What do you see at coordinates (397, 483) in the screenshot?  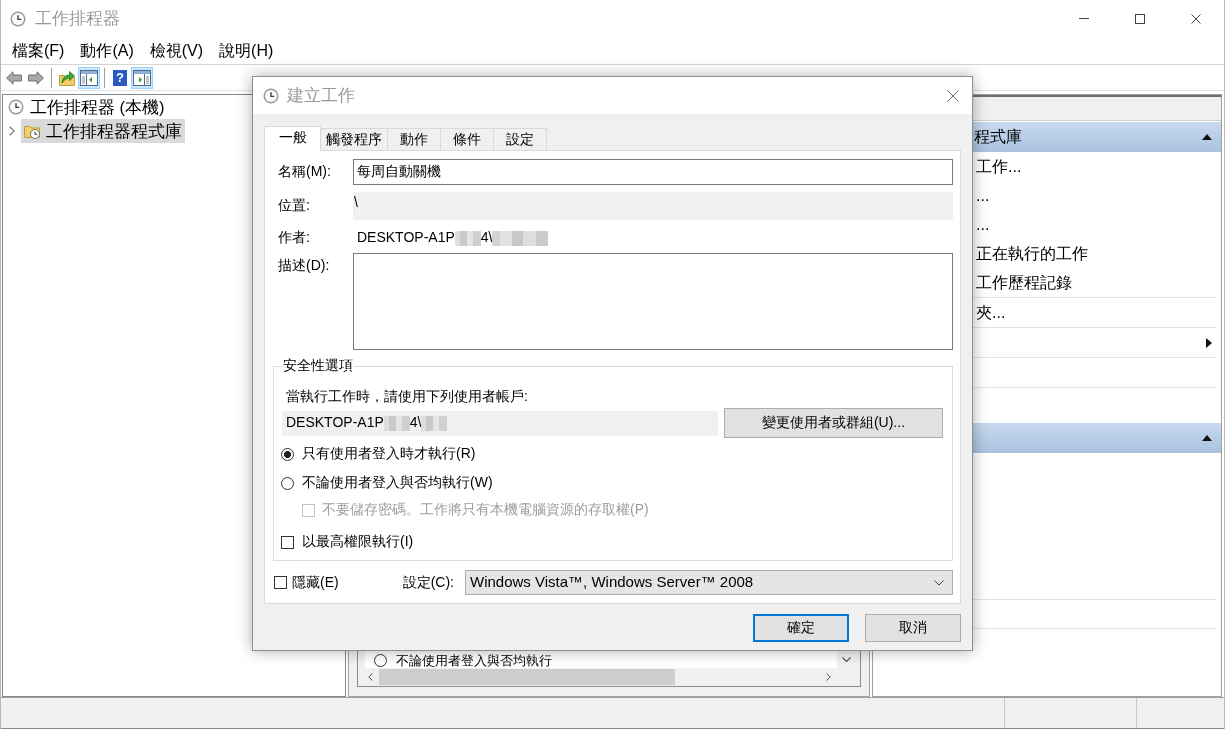 I see `radio-label: 不論使用者登入與否均執行(W)` at bounding box center [397, 483].